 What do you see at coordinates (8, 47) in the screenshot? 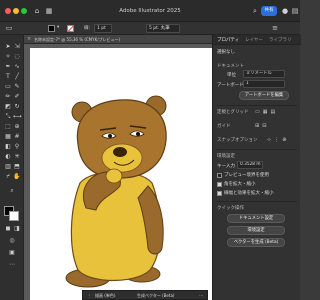
I see `selection-tool-icon: ➤` at bounding box center [8, 47].